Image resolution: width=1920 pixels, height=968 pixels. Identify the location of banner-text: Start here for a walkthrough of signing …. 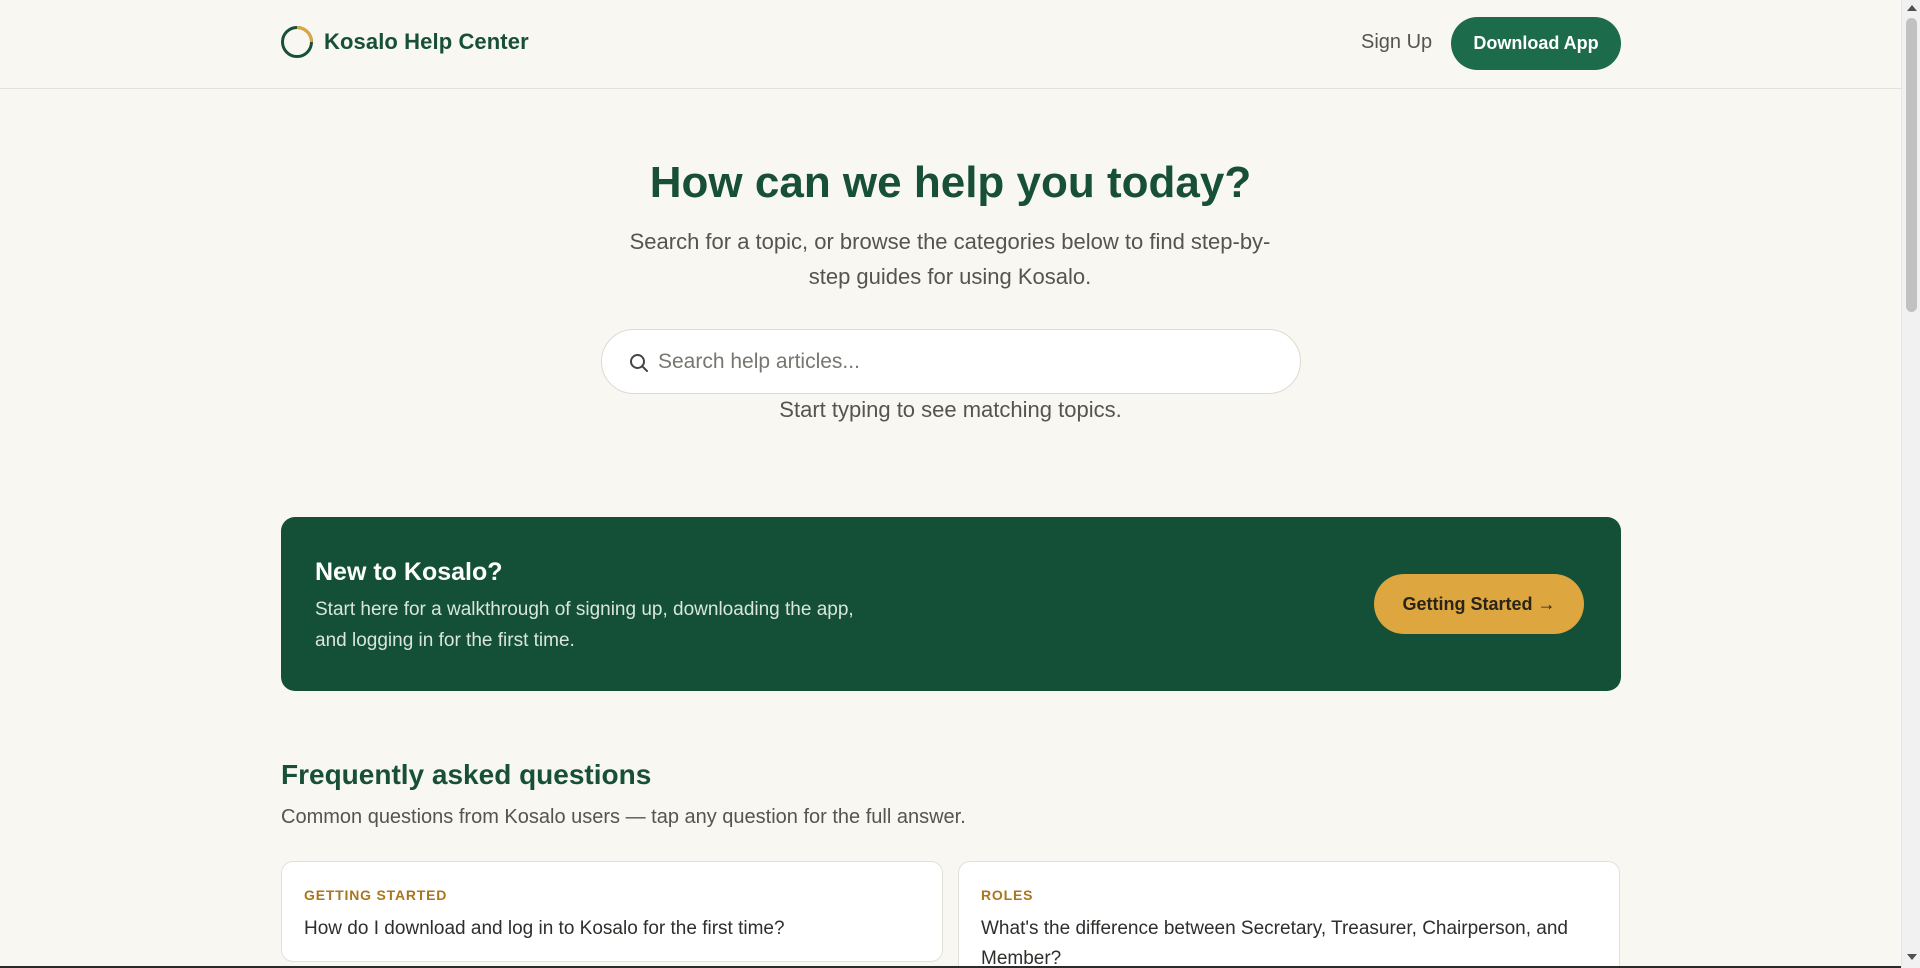
(584, 625).